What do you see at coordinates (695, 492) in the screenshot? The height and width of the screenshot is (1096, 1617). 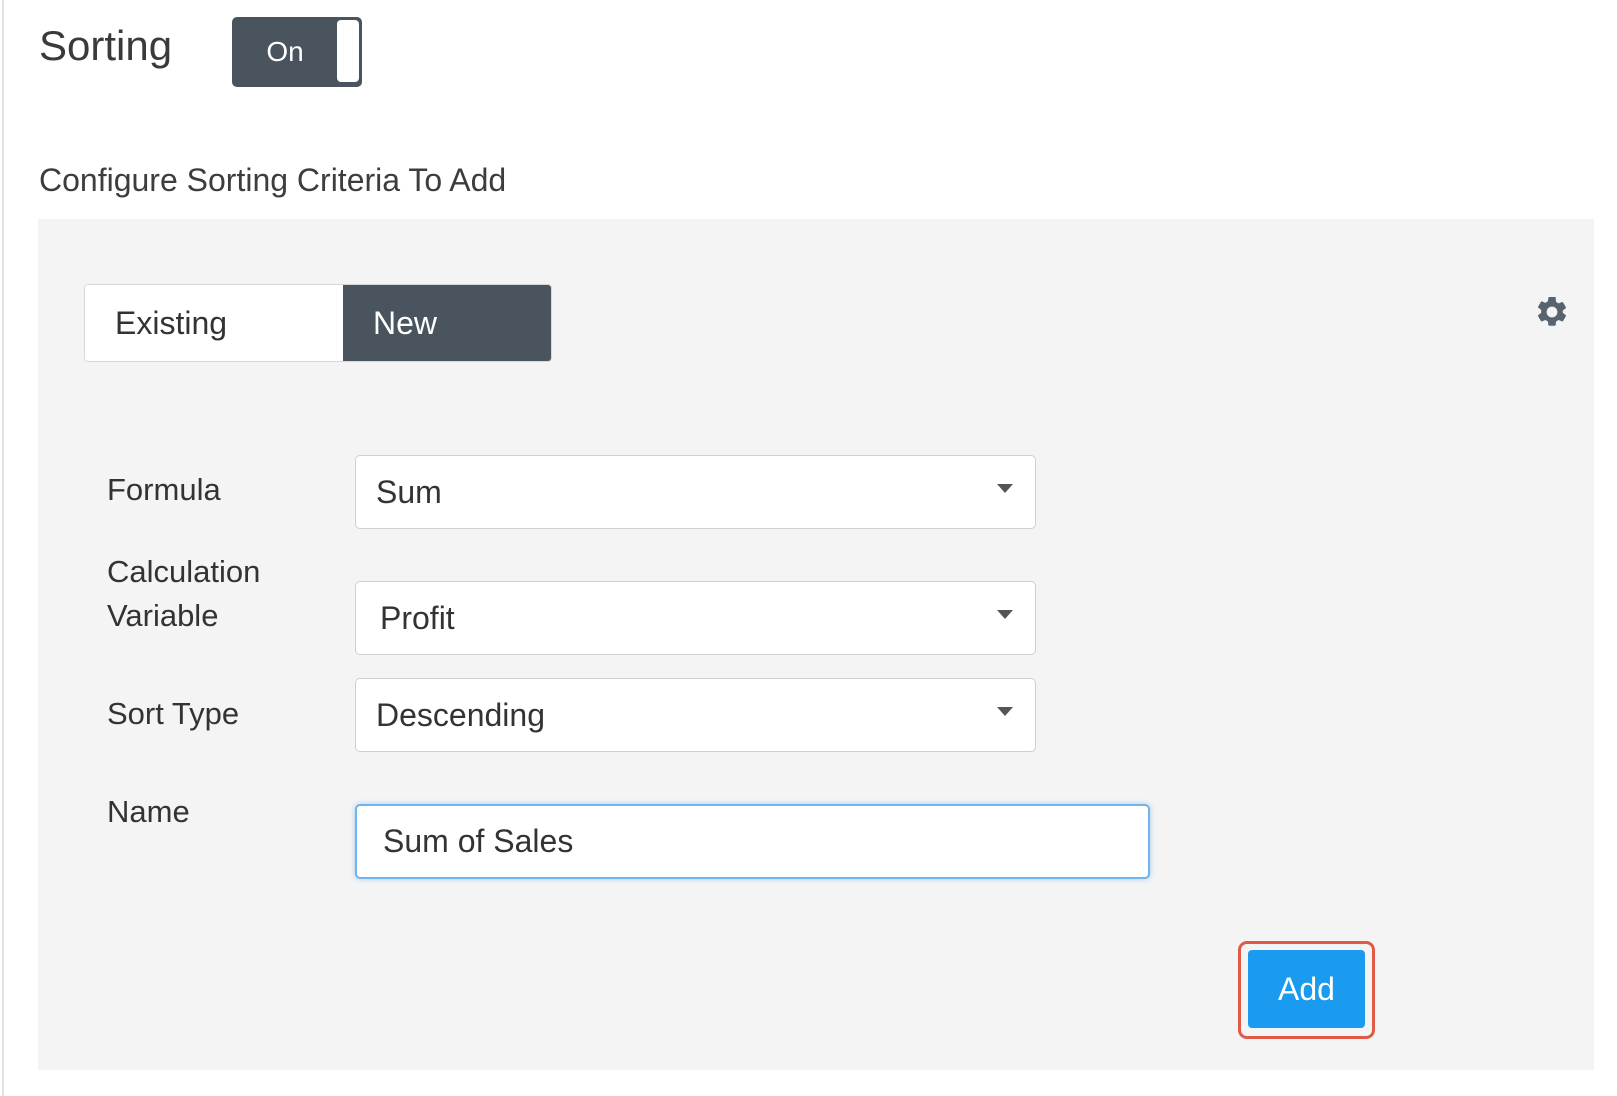 I see `formula-select: Sum` at bounding box center [695, 492].